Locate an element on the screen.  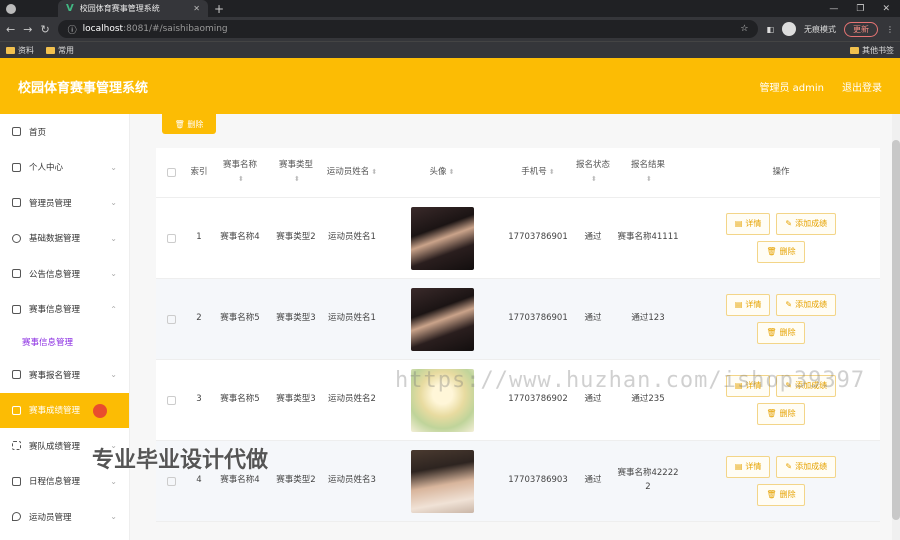
app-header: 校园体育赛事管理系统 管理员 admin 退出登录 is located at coordinates (450, 86).